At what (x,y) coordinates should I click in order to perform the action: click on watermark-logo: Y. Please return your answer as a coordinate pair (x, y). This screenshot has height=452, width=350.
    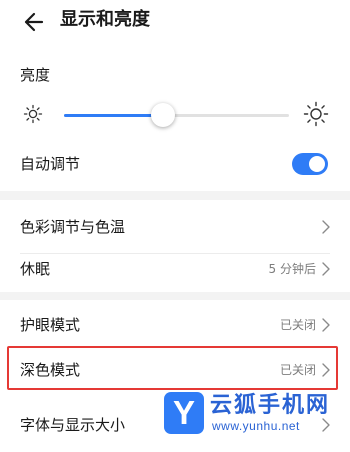
    Looking at the image, I should click on (184, 413).